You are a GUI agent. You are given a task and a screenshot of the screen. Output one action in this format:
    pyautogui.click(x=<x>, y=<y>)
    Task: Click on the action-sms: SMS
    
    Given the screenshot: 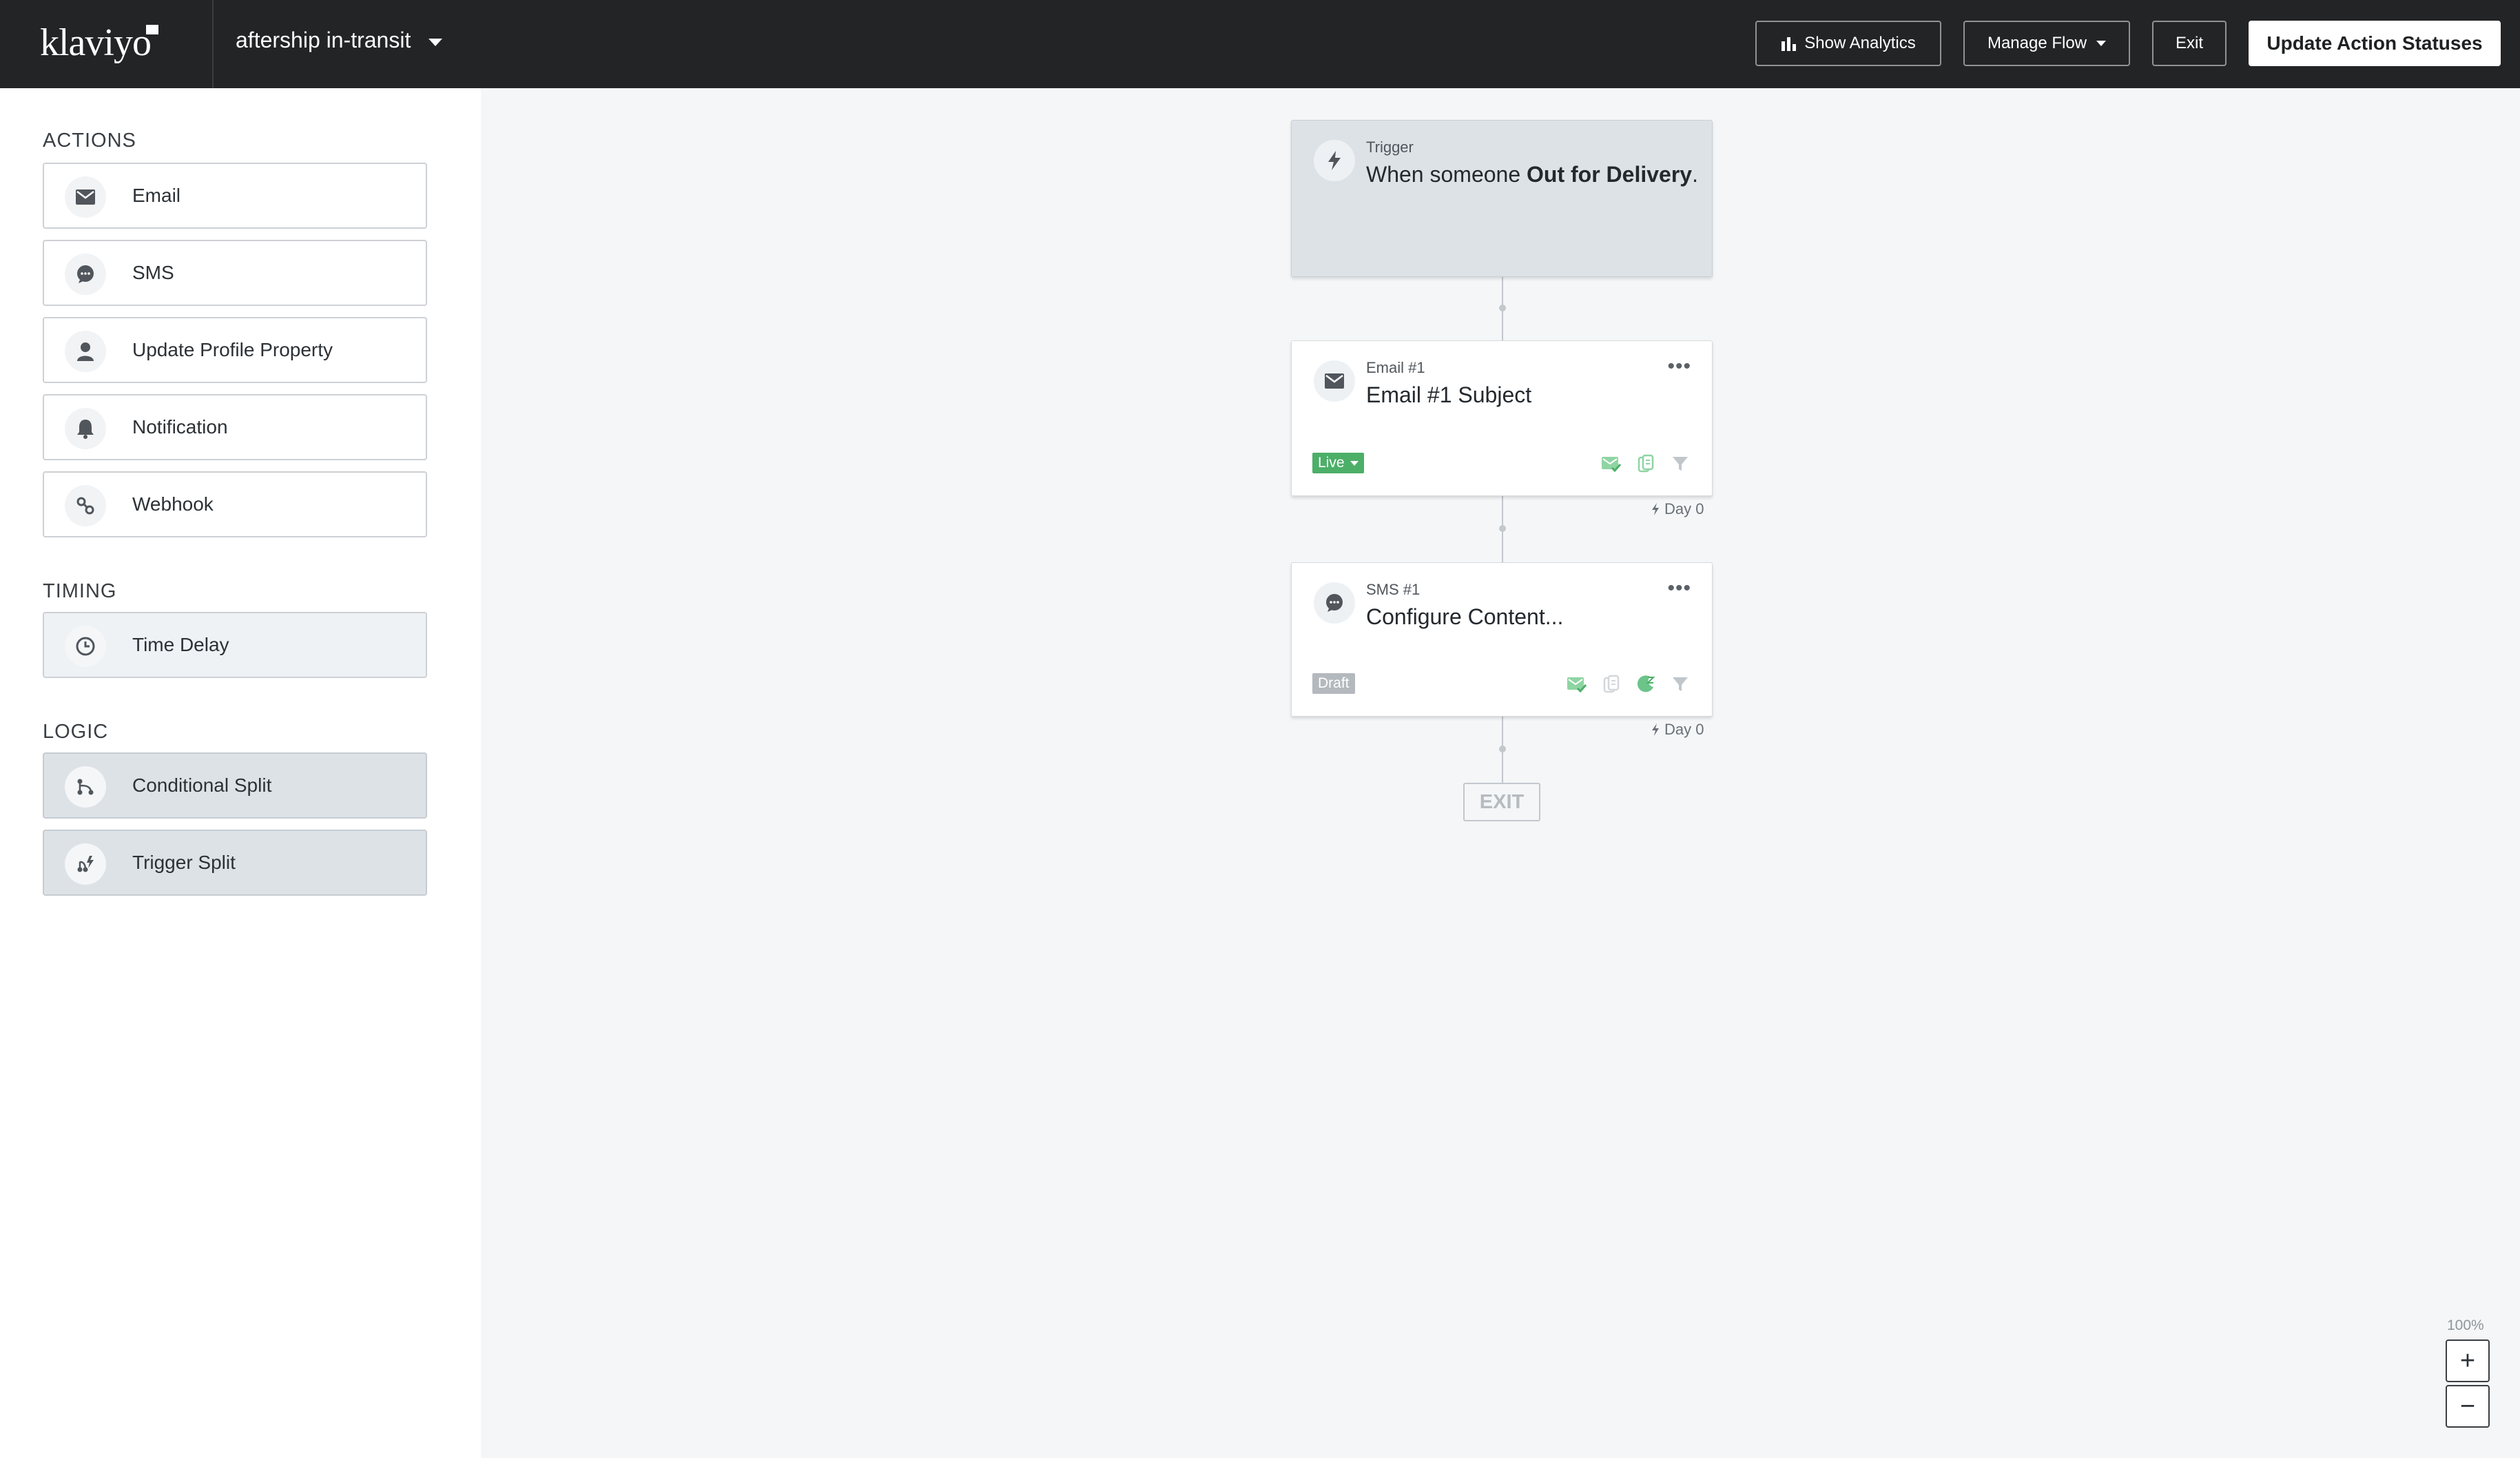 What is the action you would take?
    pyautogui.click(x=235, y=273)
    